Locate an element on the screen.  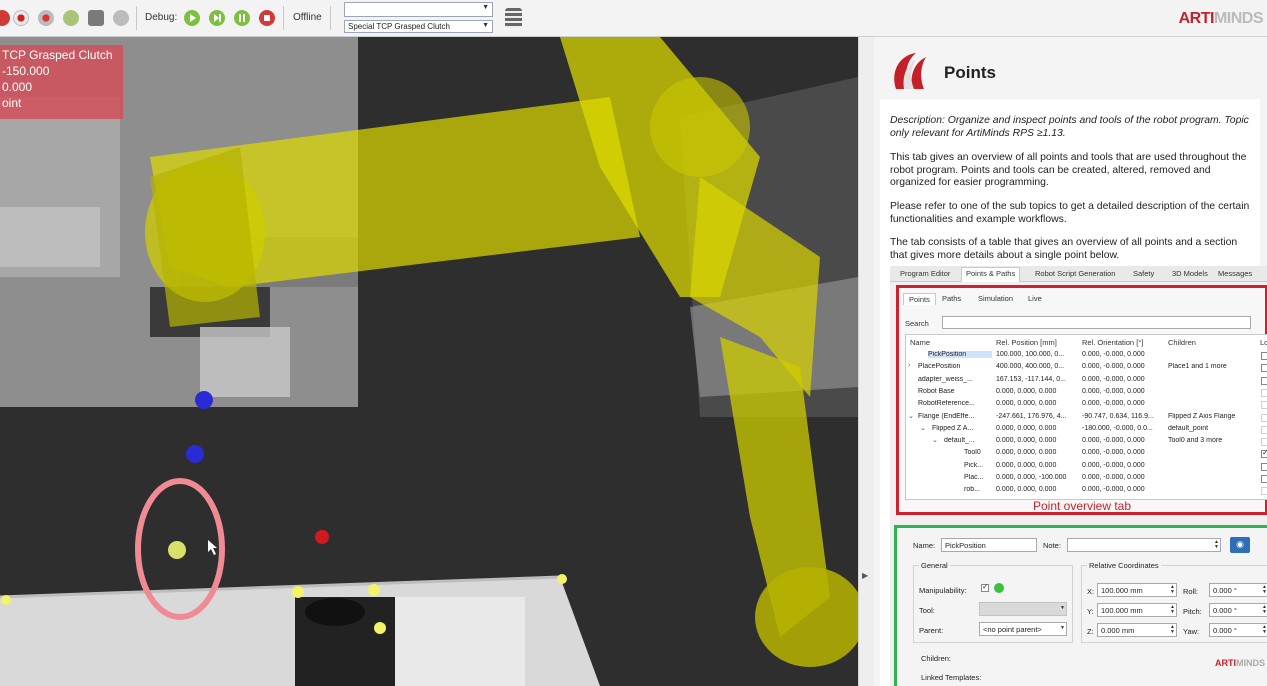
subtab-paths: Paths is located at coordinates (952, 298).